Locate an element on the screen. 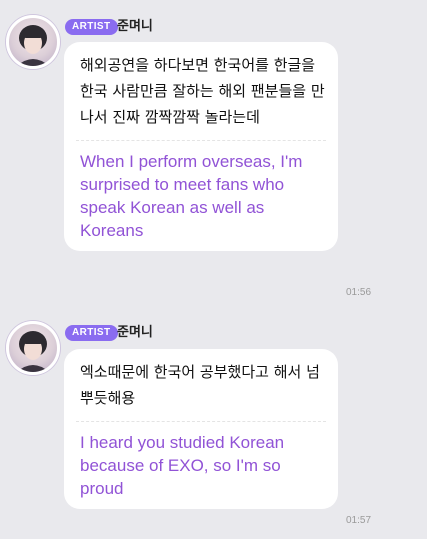 The image size is (427, 539). message-timestamp: 01:56 is located at coordinates (359, 292).